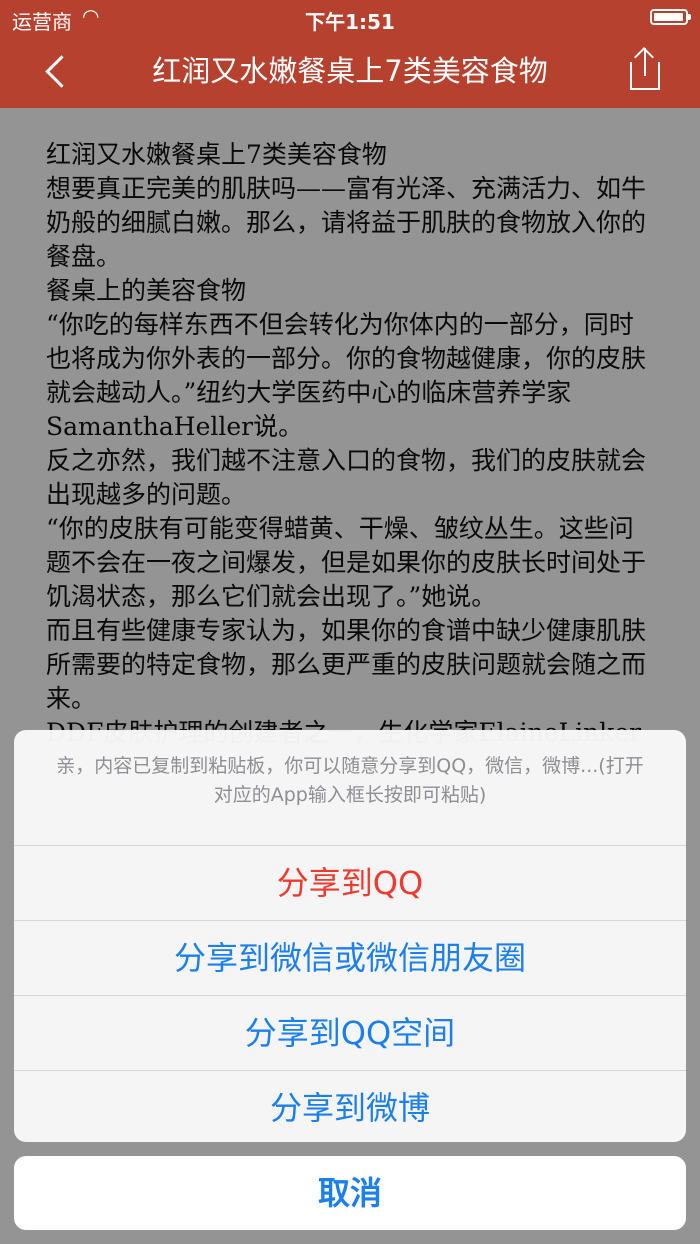 The height and width of the screenshot is (1244, 700). Describe the element at coordinates (350, 1033) in the screenshot. I see `share-qzone-button: 分享到QQ空间` at that location.